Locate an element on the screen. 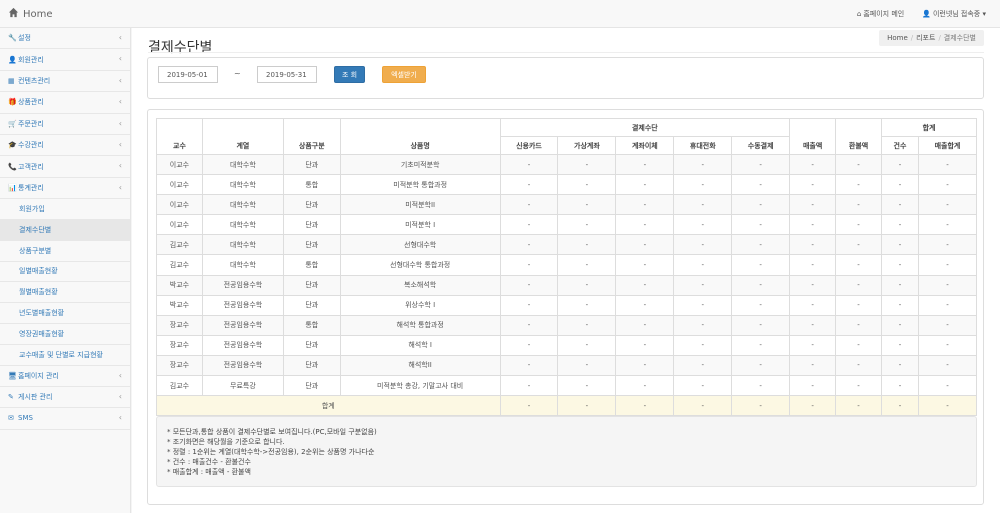  excel-download-button: 엑셀받기 is located at coordinates (404, 74).